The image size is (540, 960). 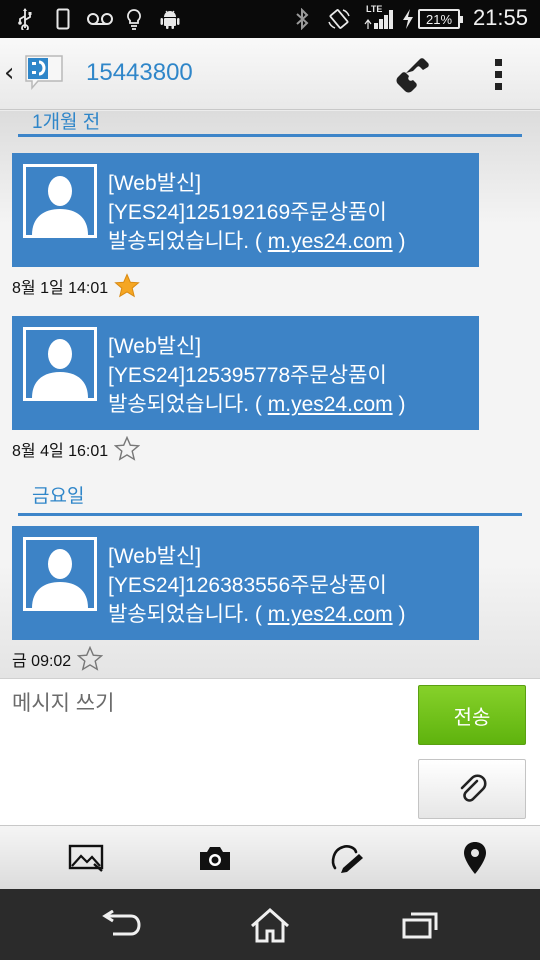 I want to click on system-nav-bar, so click(x=270, y=924).